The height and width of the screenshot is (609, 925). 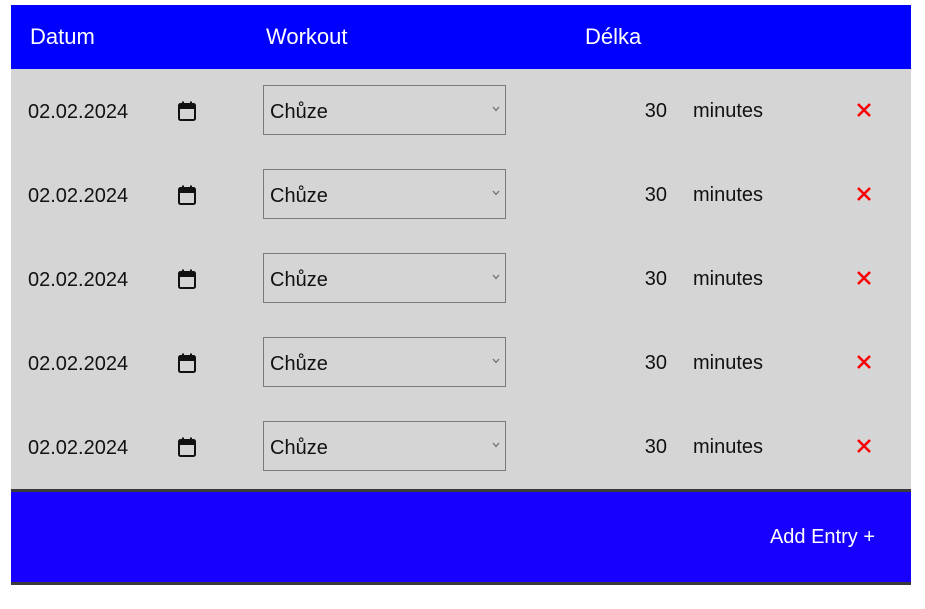 What do you see at coordinates (307, 36) in the screenshot?
I see `header-workout: Workout` at bounding box center [307, 36].